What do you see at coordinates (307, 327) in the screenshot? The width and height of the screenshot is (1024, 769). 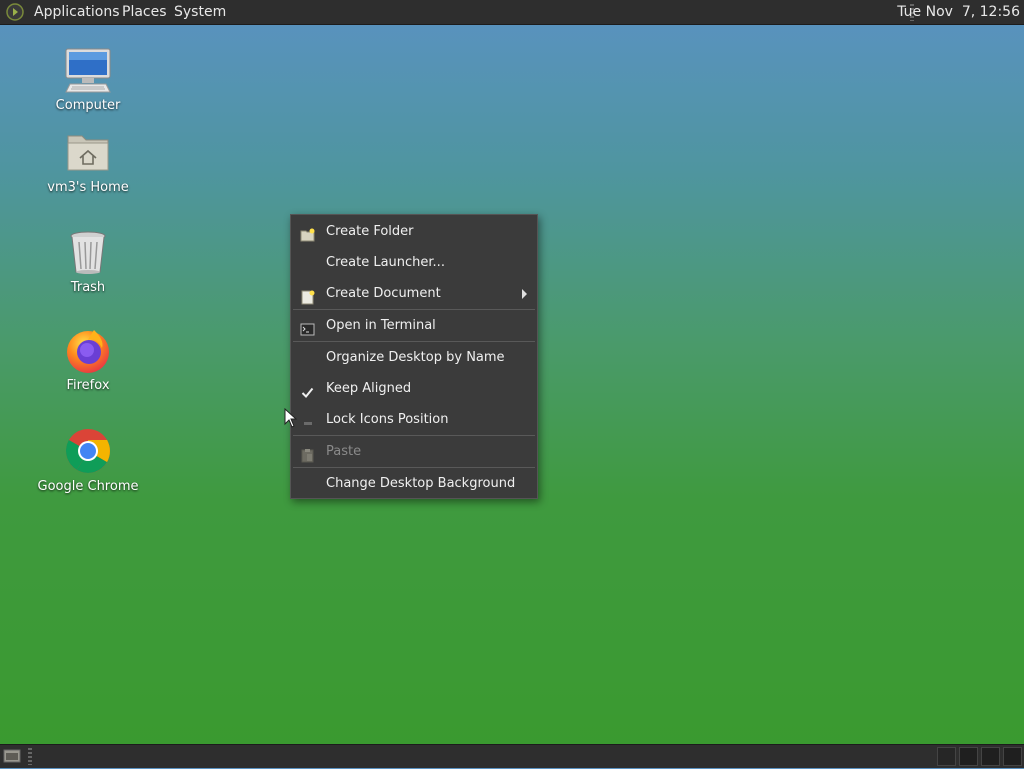 I see `terminal-icon` at bounding box center [307, 327].